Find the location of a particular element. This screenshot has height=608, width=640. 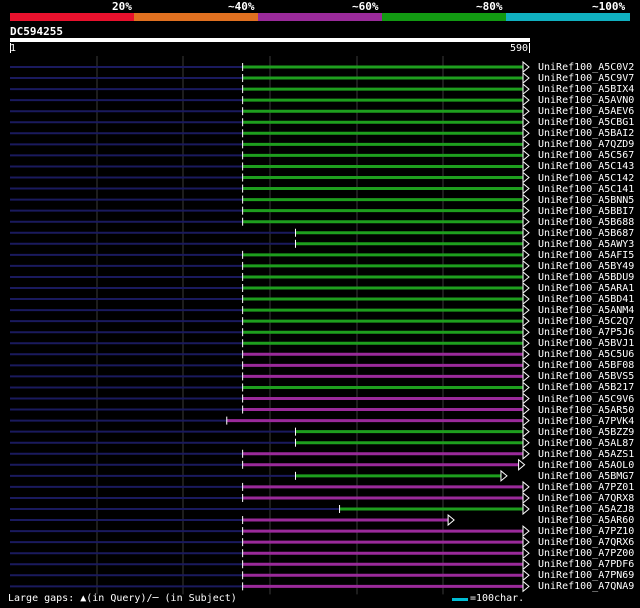

hit-label: UniRef100_A5C5U6 is located at coordinates (586, 354).